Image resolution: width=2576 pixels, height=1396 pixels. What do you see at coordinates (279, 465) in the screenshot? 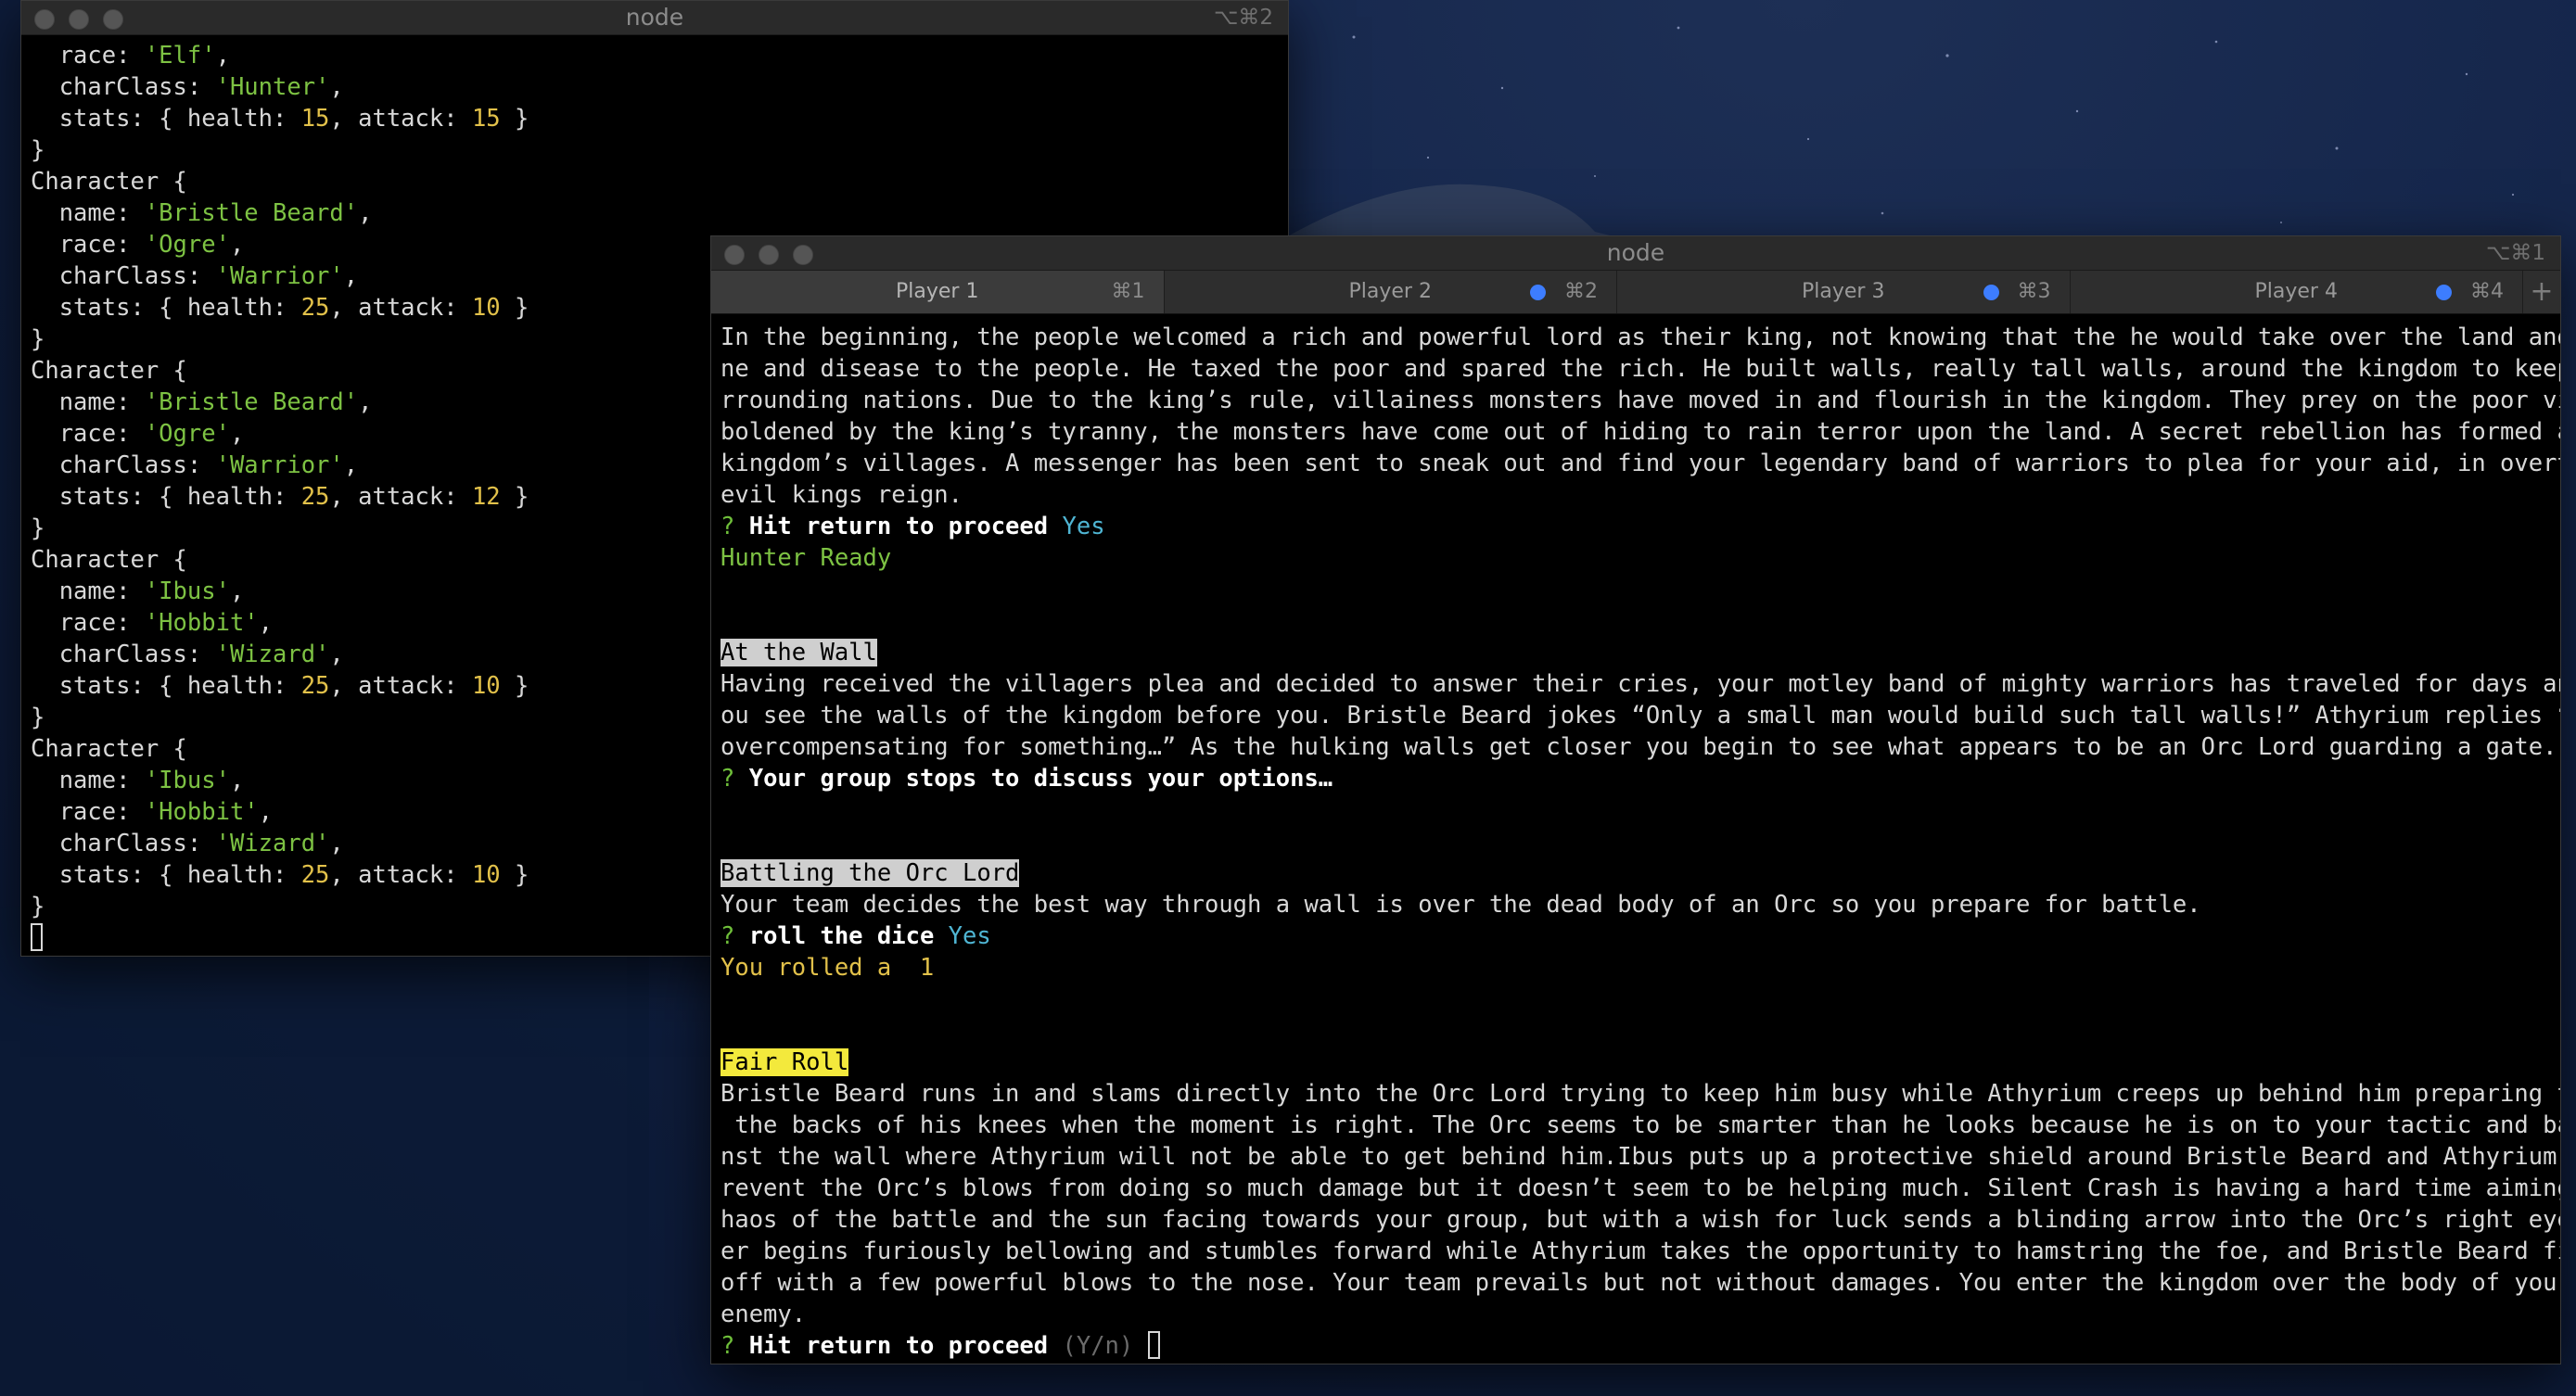
I see `terminal-text: 'Warrior'` at bounding box center [279, 465].